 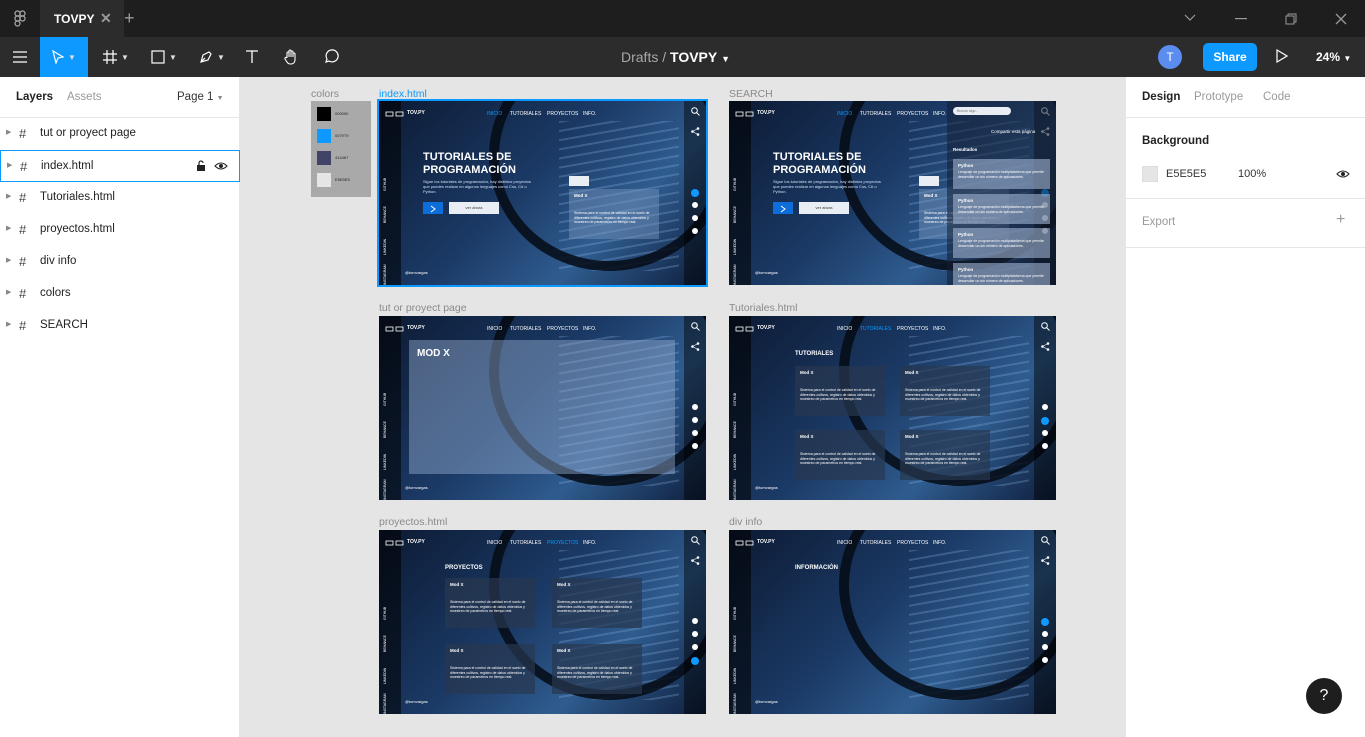 I want to click on share-page-link: Compartir esta página, so click(x=1013, y=131).